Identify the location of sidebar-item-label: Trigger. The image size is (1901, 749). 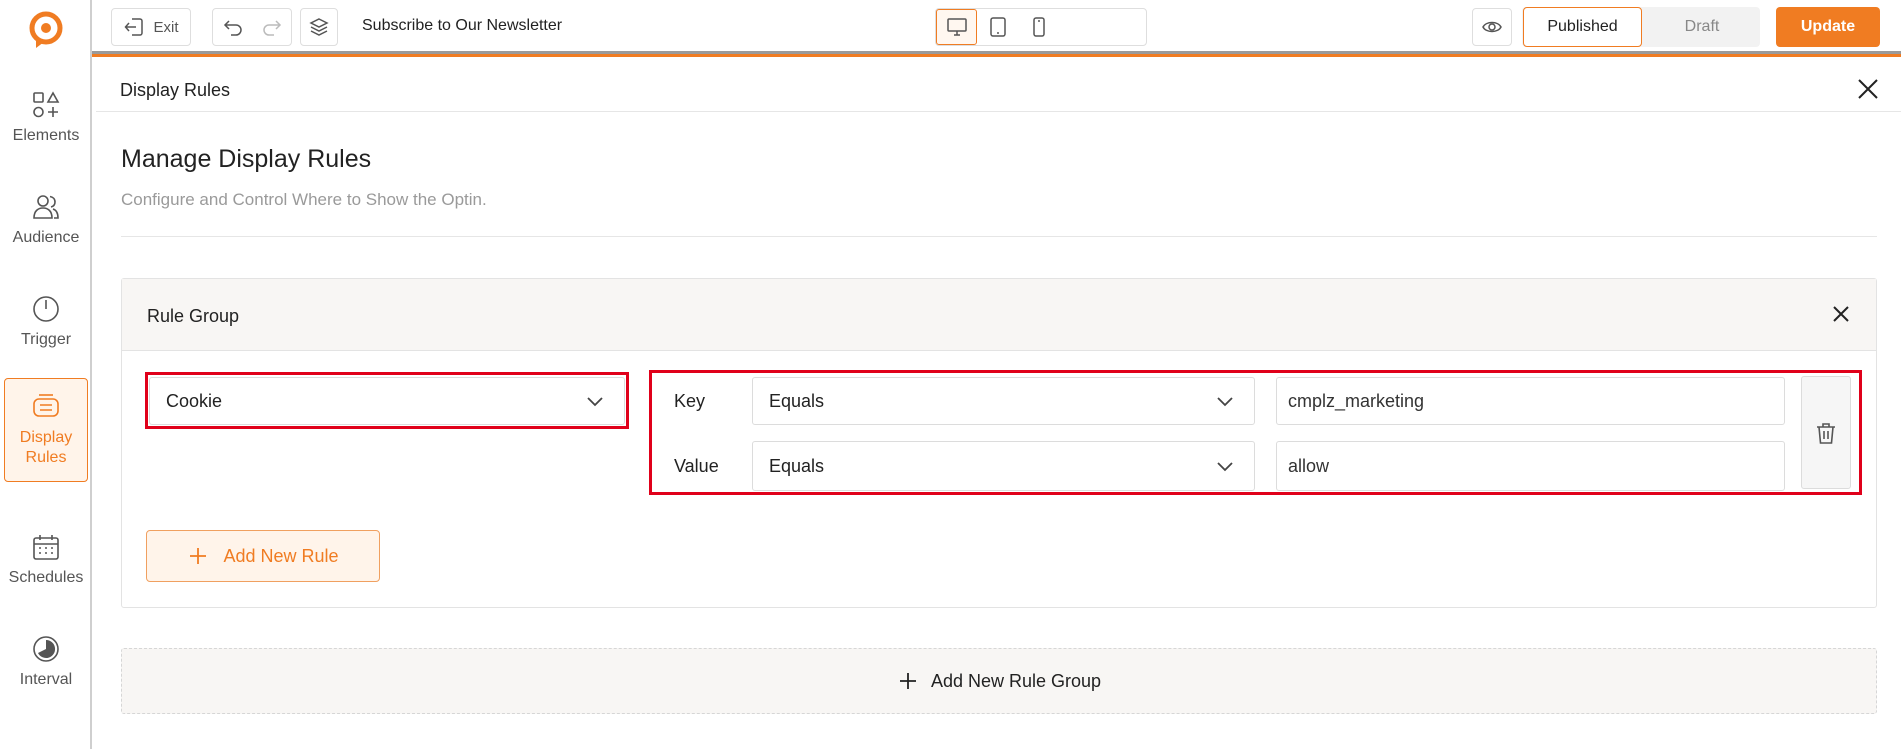
(46, 339).